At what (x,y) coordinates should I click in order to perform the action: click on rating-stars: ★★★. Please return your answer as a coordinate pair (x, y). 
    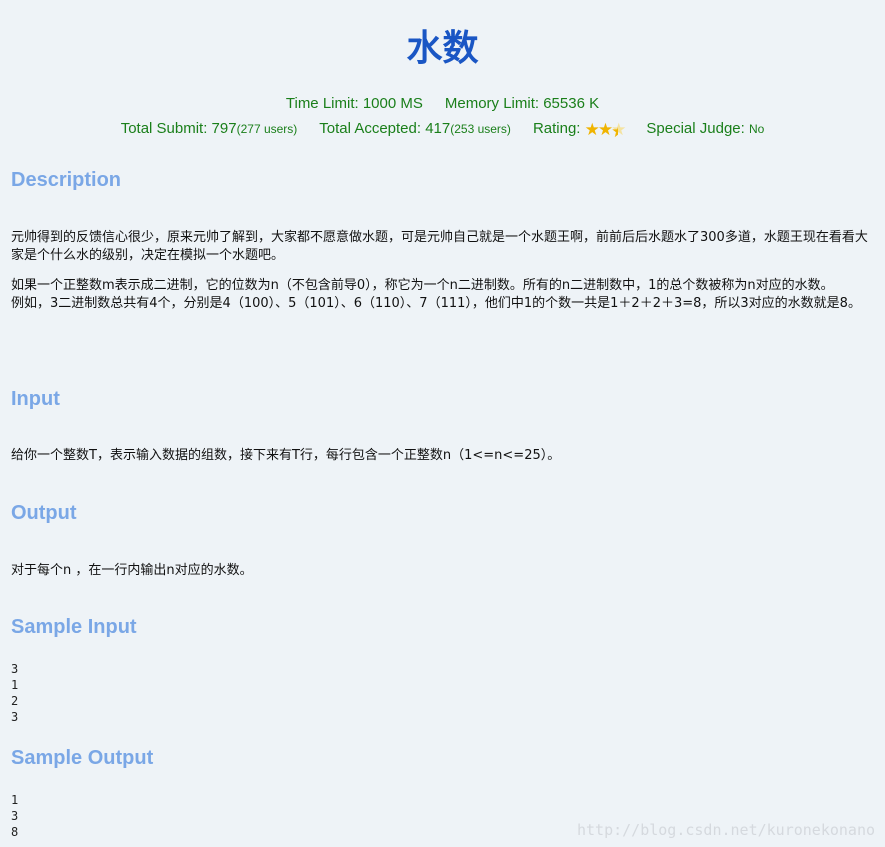
    Looking at the image, I should click on (605, 130).